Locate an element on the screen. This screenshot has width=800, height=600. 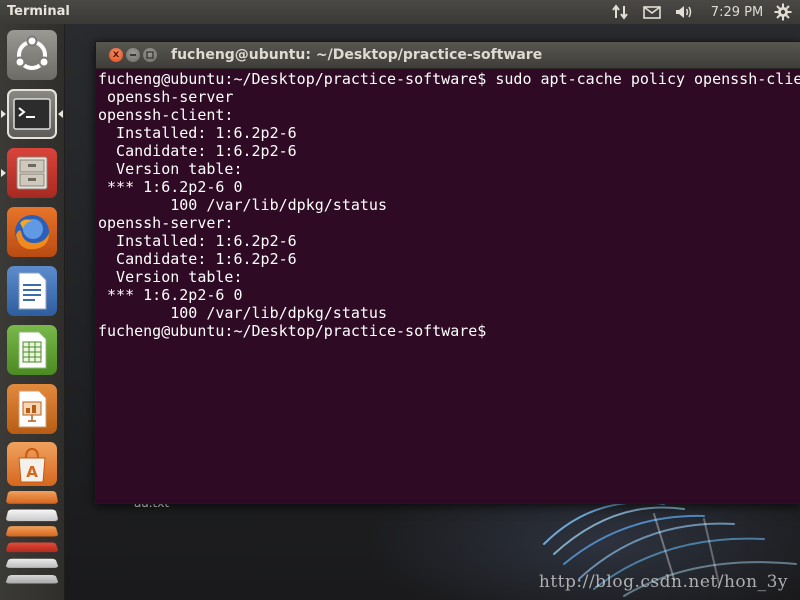
launcher-calc-button is located at coordinates (32, 350).